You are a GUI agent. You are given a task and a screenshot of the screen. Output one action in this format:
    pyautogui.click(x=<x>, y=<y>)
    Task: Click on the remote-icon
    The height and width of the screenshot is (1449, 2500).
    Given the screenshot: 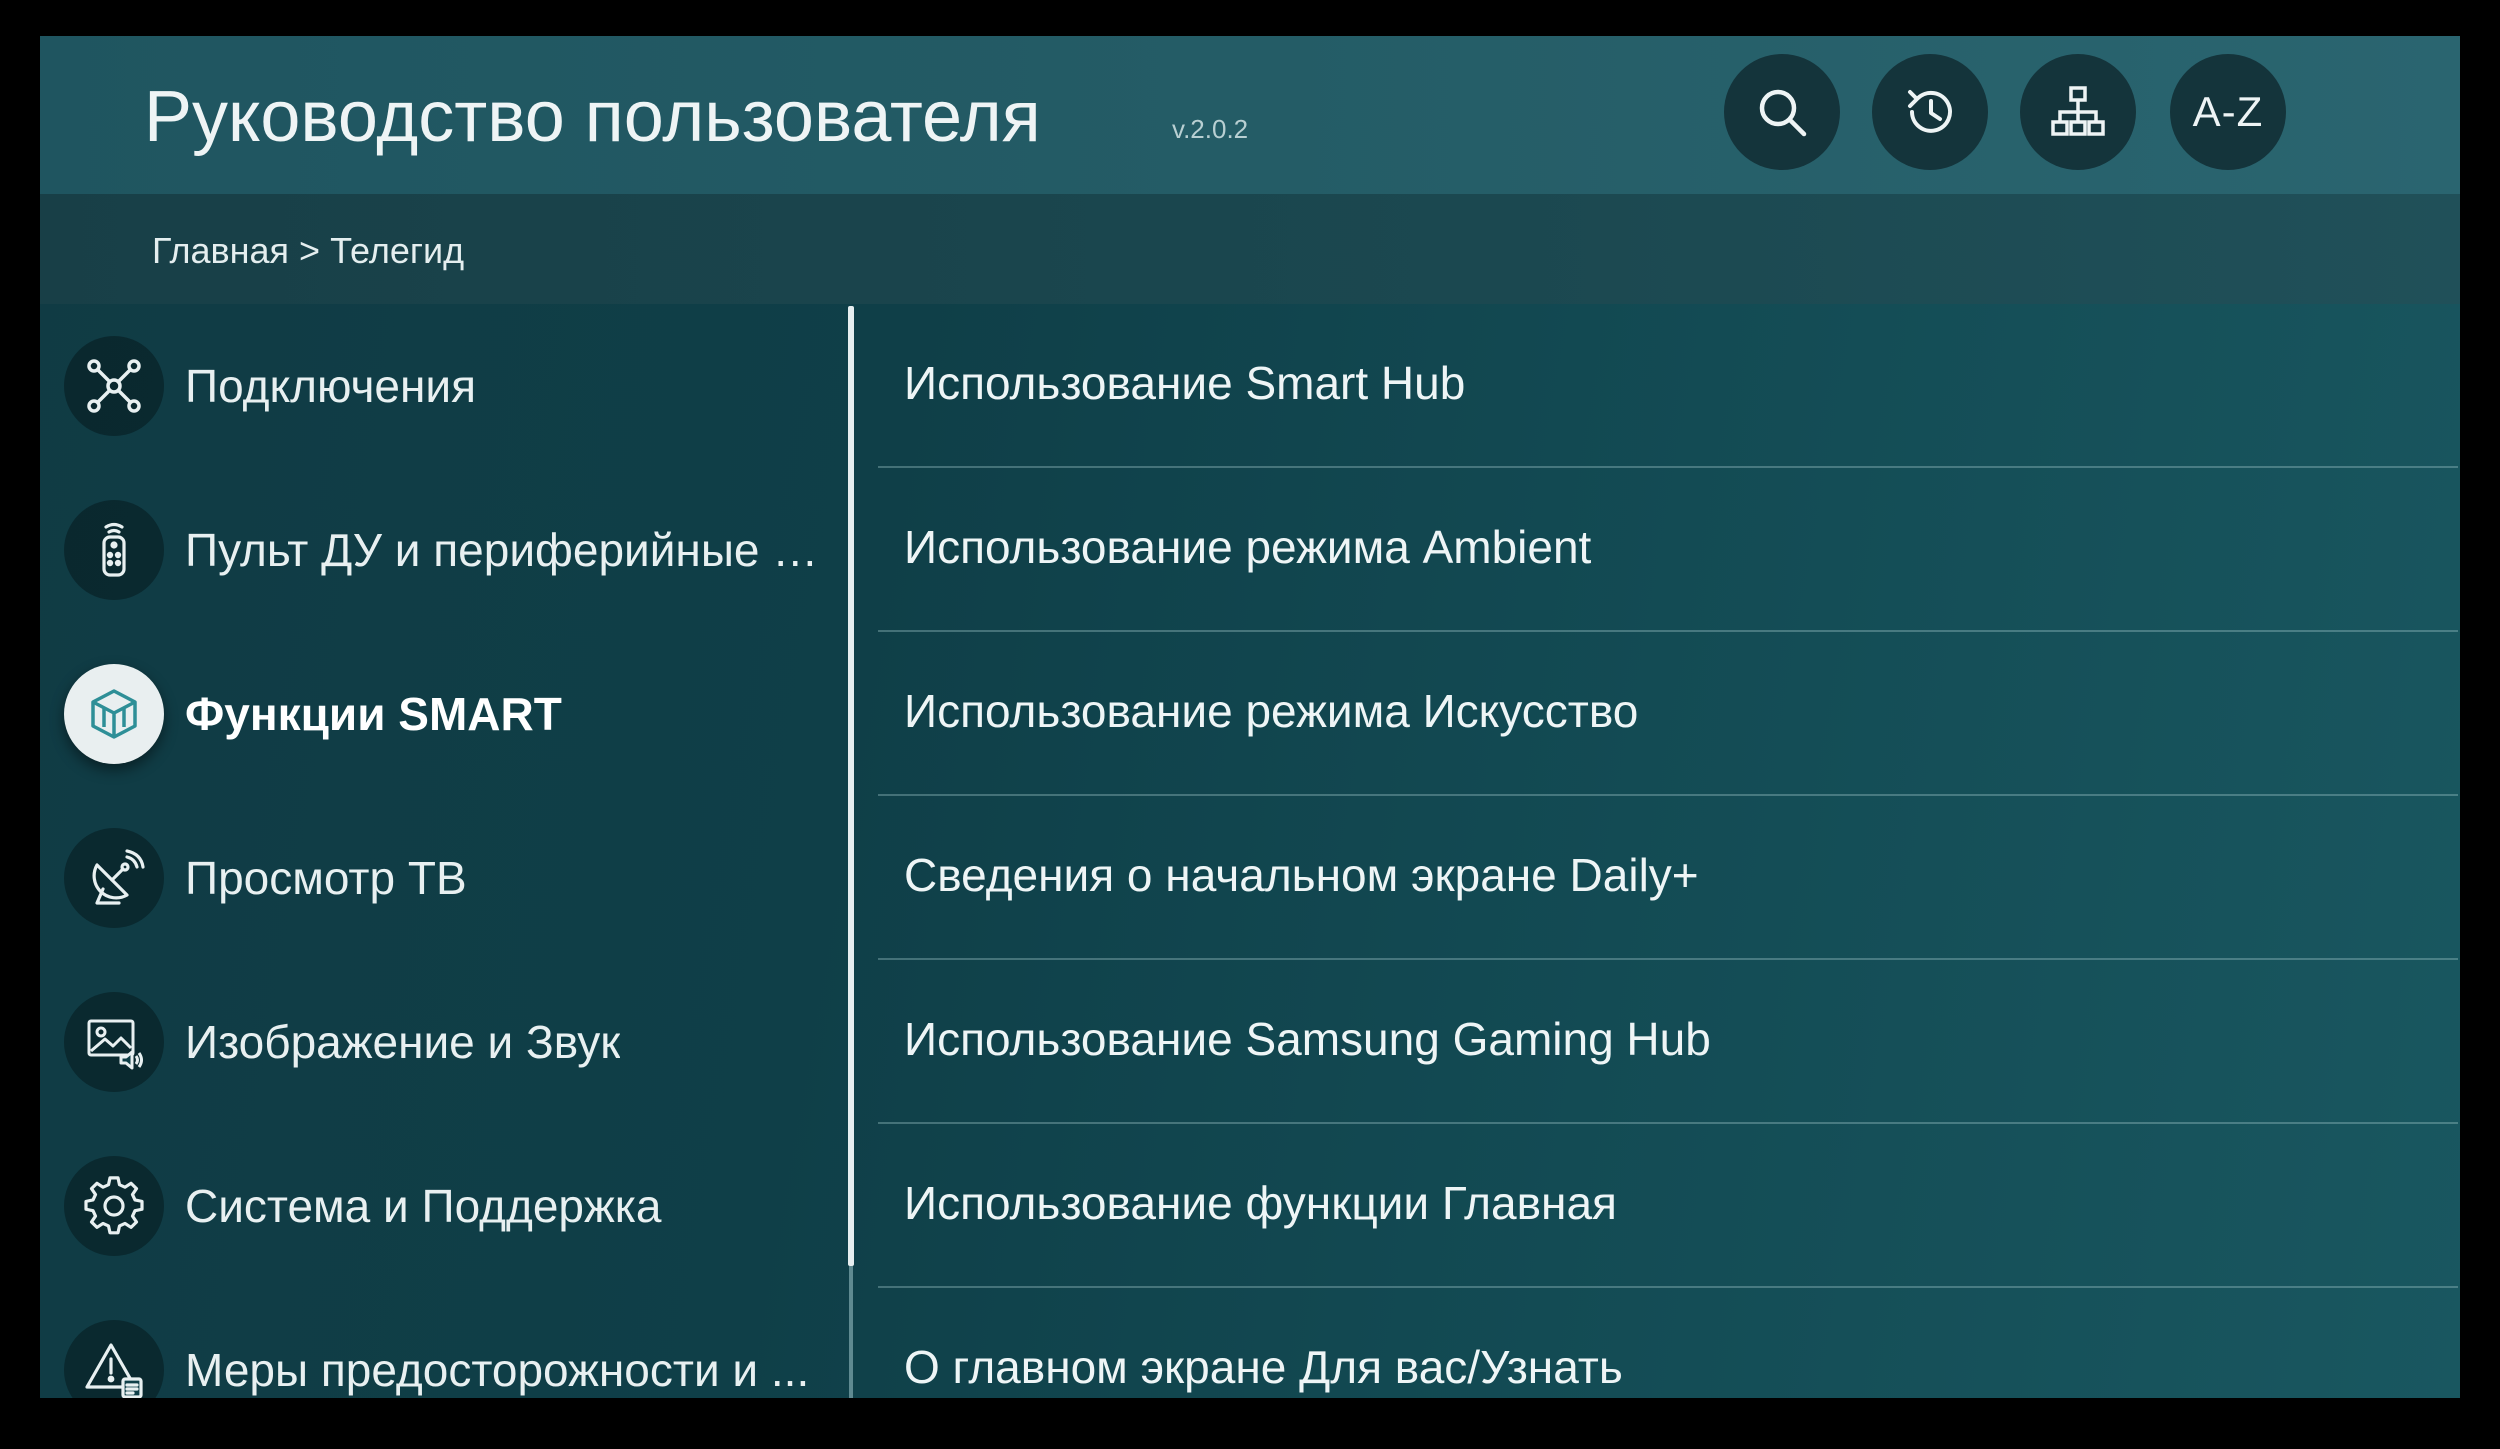 What is the action you would take?
    pyautogui.click(x=114, y=549)
    